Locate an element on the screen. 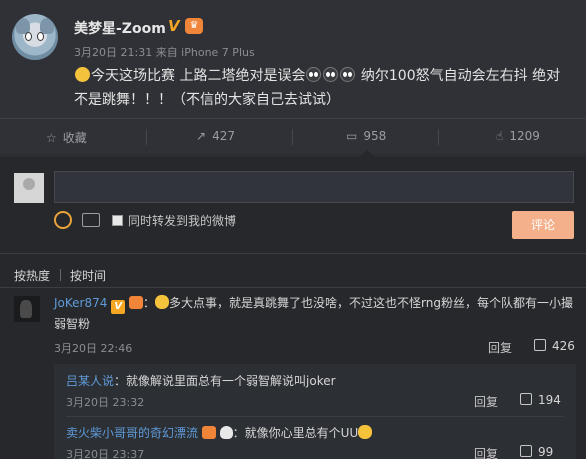 Image resolution: width=586 pixels, height=459 pixels. star-icon: ☆ is located at coordinates (51, 138).